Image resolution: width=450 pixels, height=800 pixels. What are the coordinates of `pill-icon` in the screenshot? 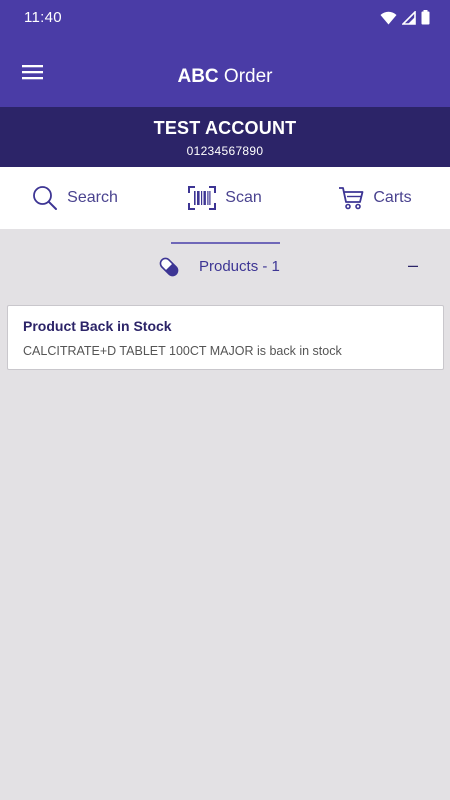 It's located at (169, 267).